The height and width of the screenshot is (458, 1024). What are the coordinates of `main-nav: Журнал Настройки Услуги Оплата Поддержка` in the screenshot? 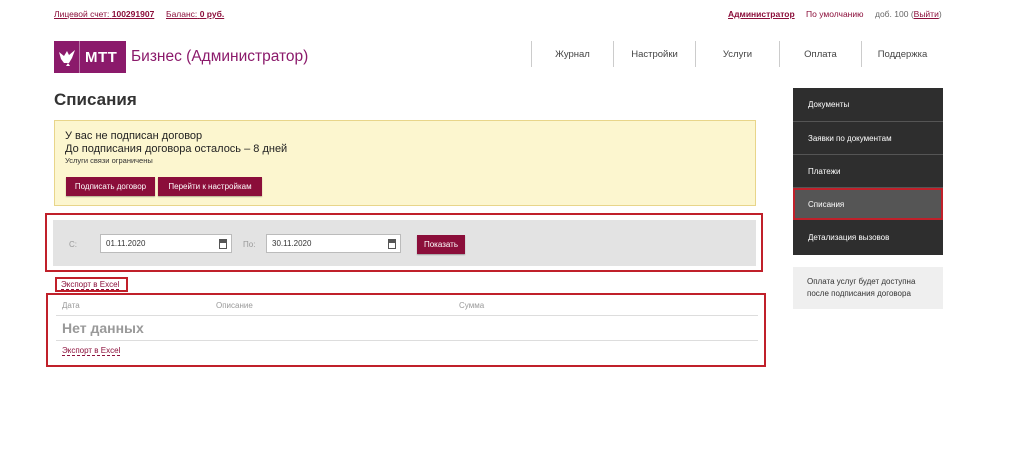 It's located at (737, 54).